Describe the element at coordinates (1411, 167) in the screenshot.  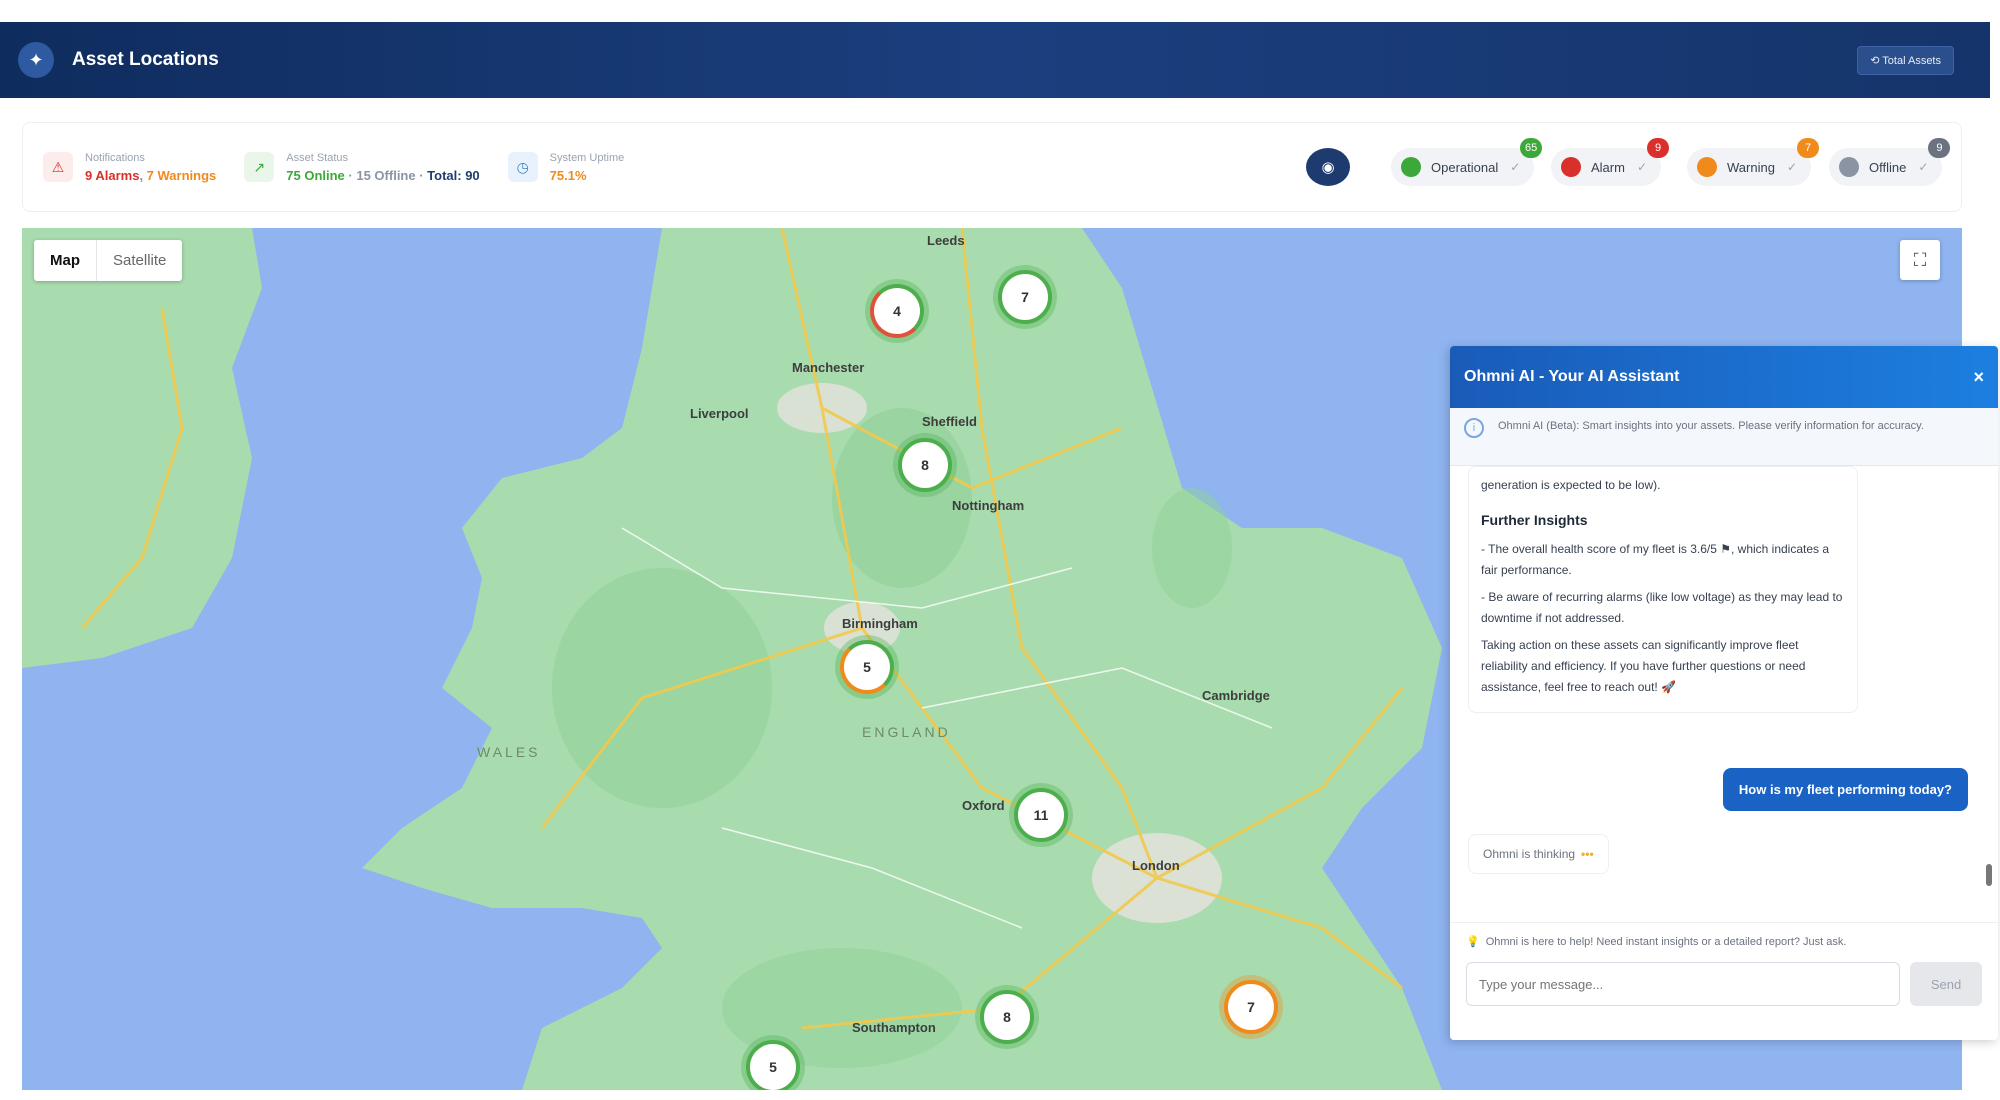
I see `operational-dot-icon` at that location.